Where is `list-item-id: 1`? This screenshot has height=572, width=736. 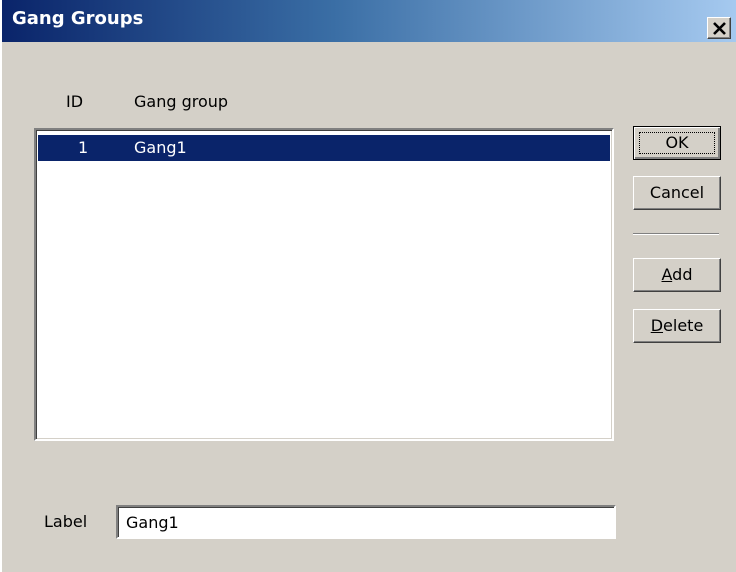
list-item-id: 1 is located at coordinates (83, 147).